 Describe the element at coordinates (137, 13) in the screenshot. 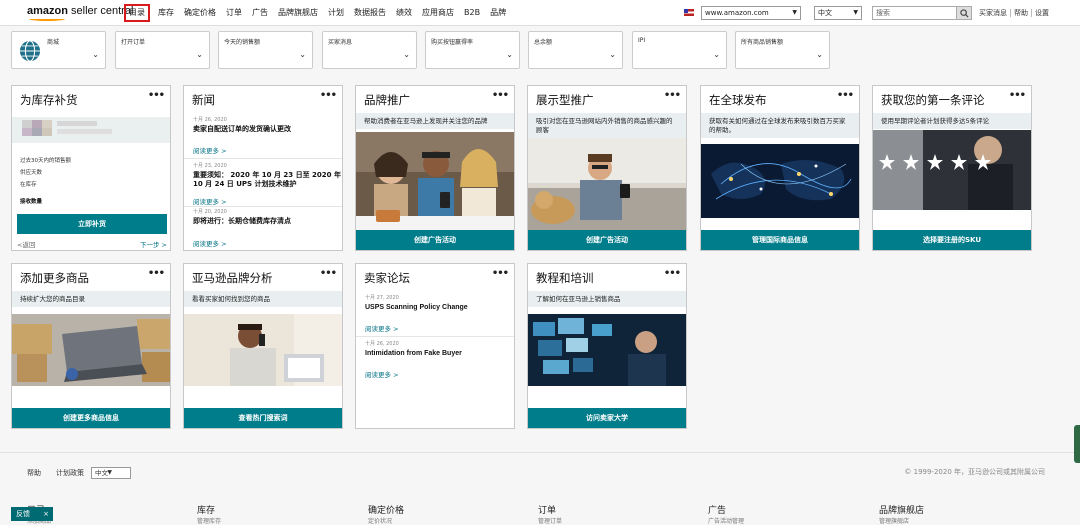

I see `nav-item-catalog: 目录` at that location.